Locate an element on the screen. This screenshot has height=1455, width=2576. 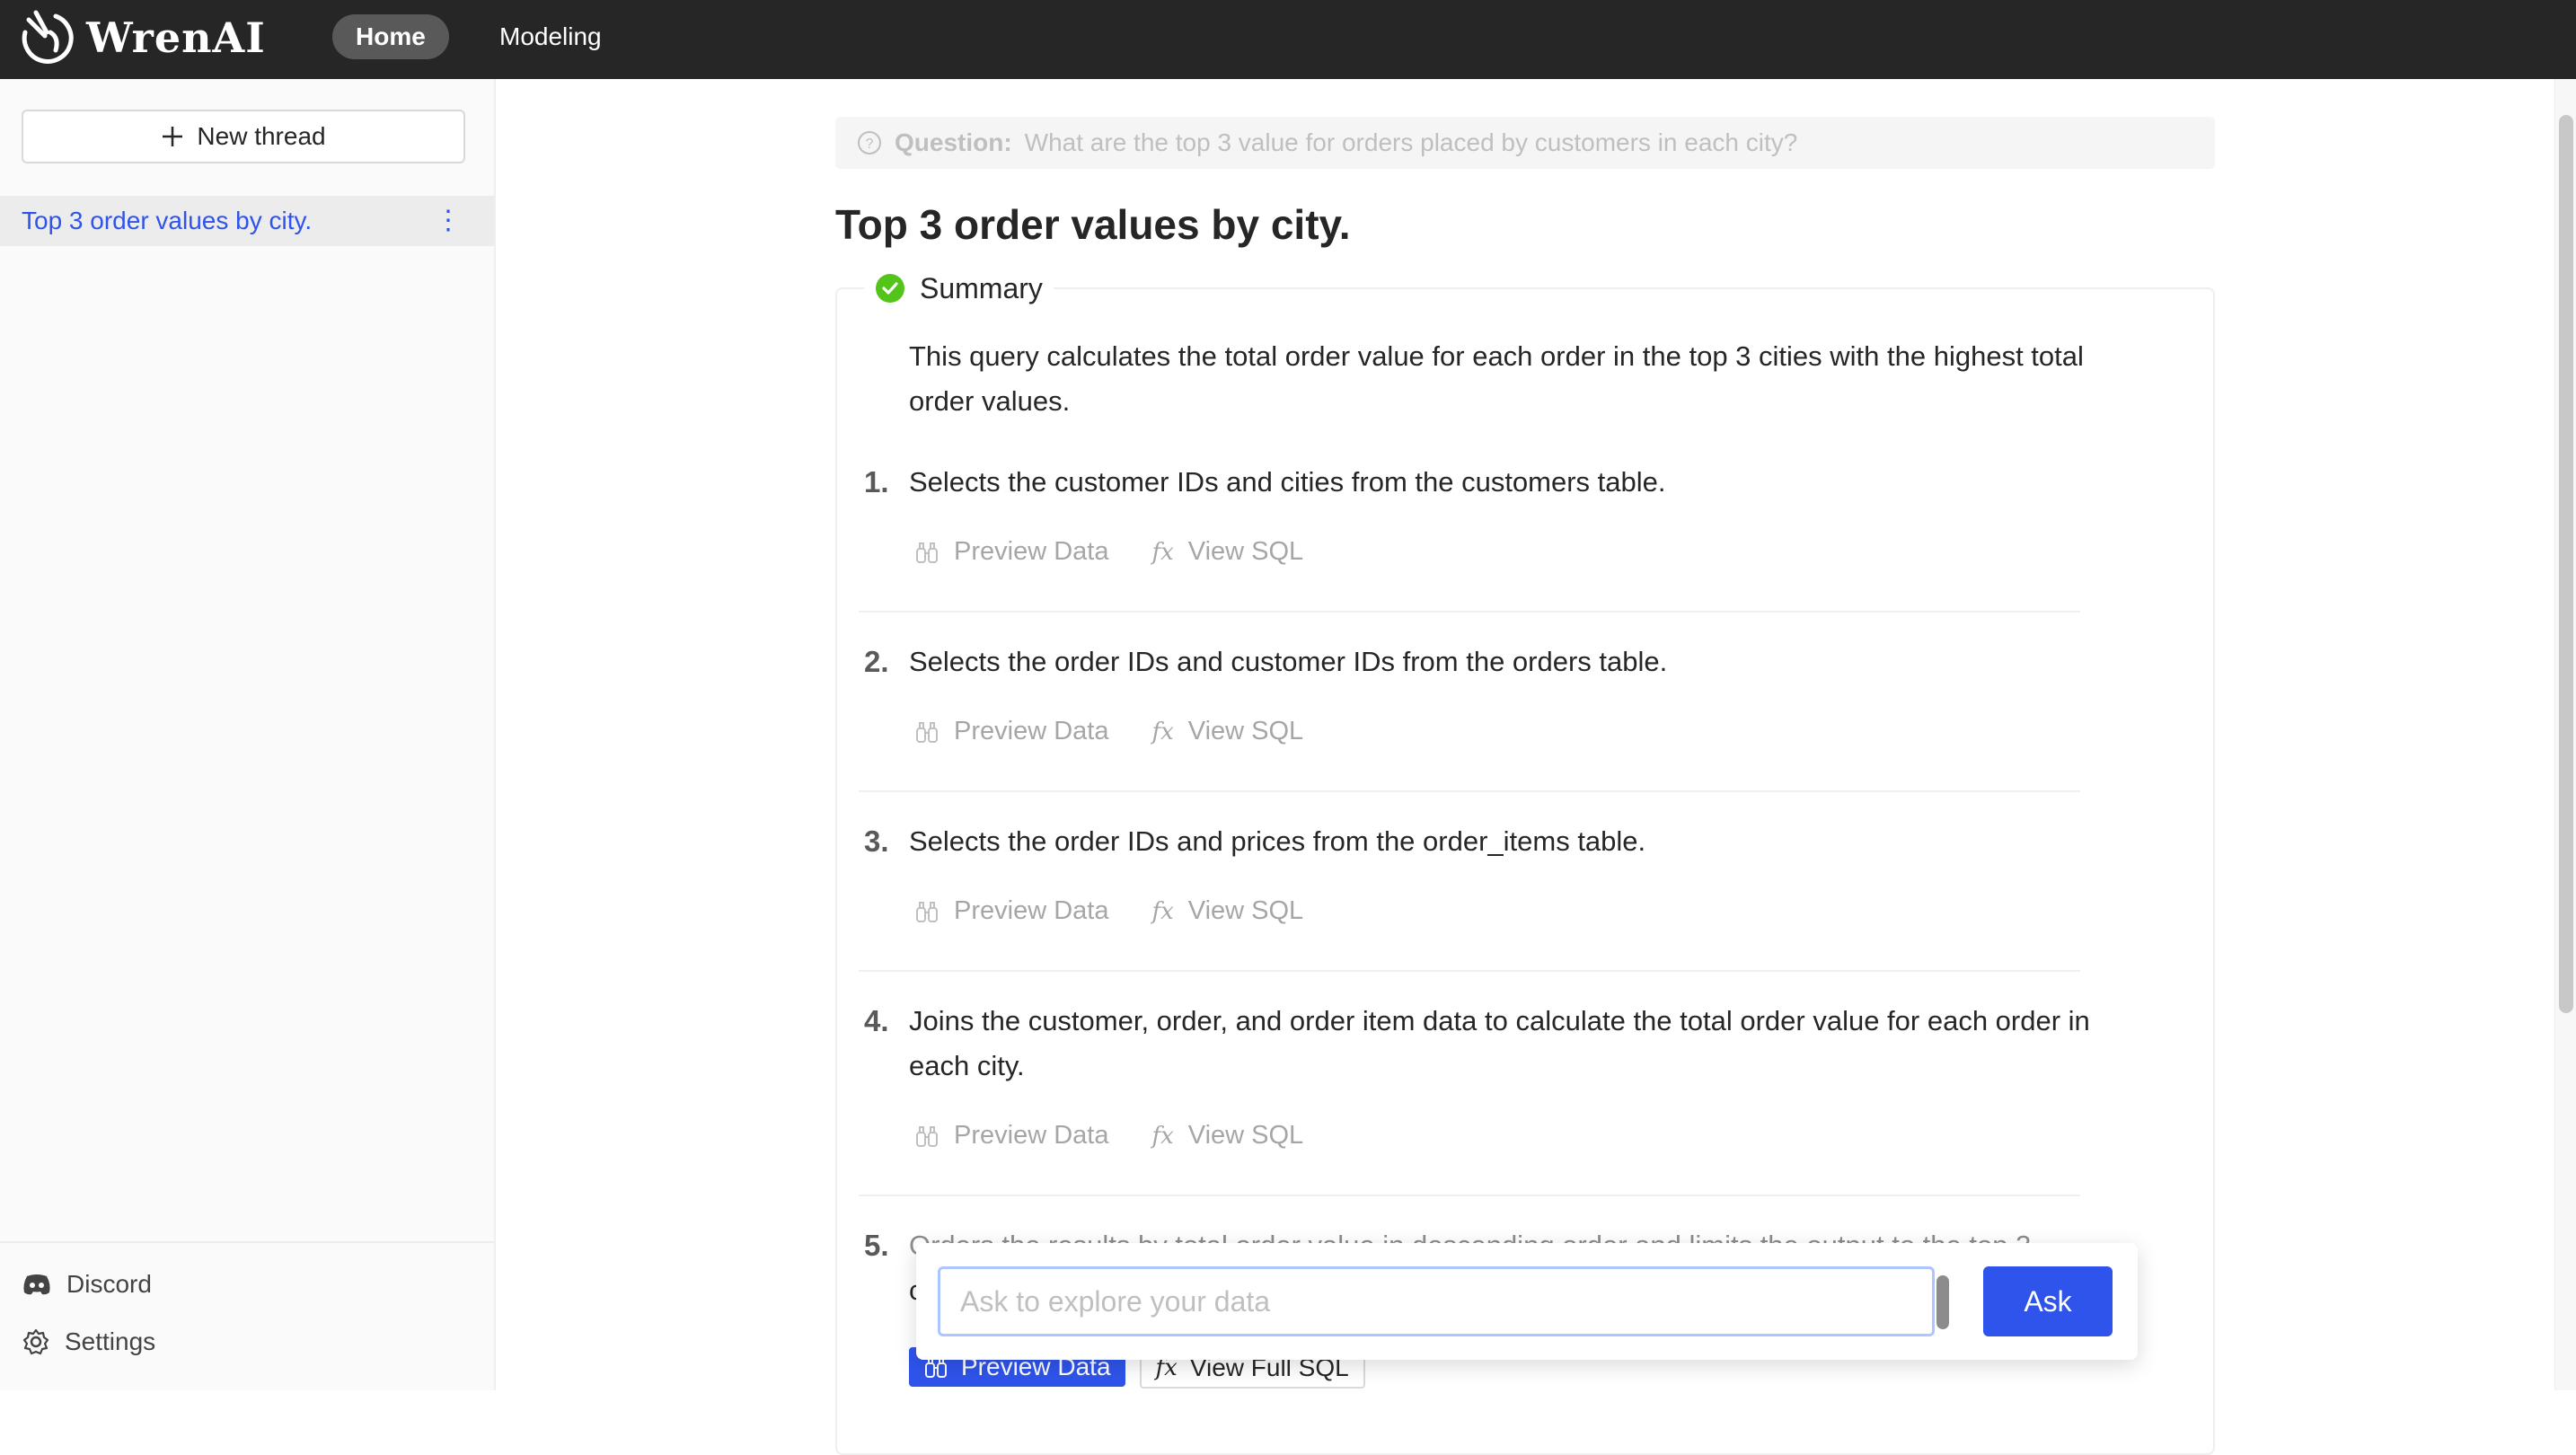
nav-modeling-tab: Modeling is located at coordinates (550, 37).